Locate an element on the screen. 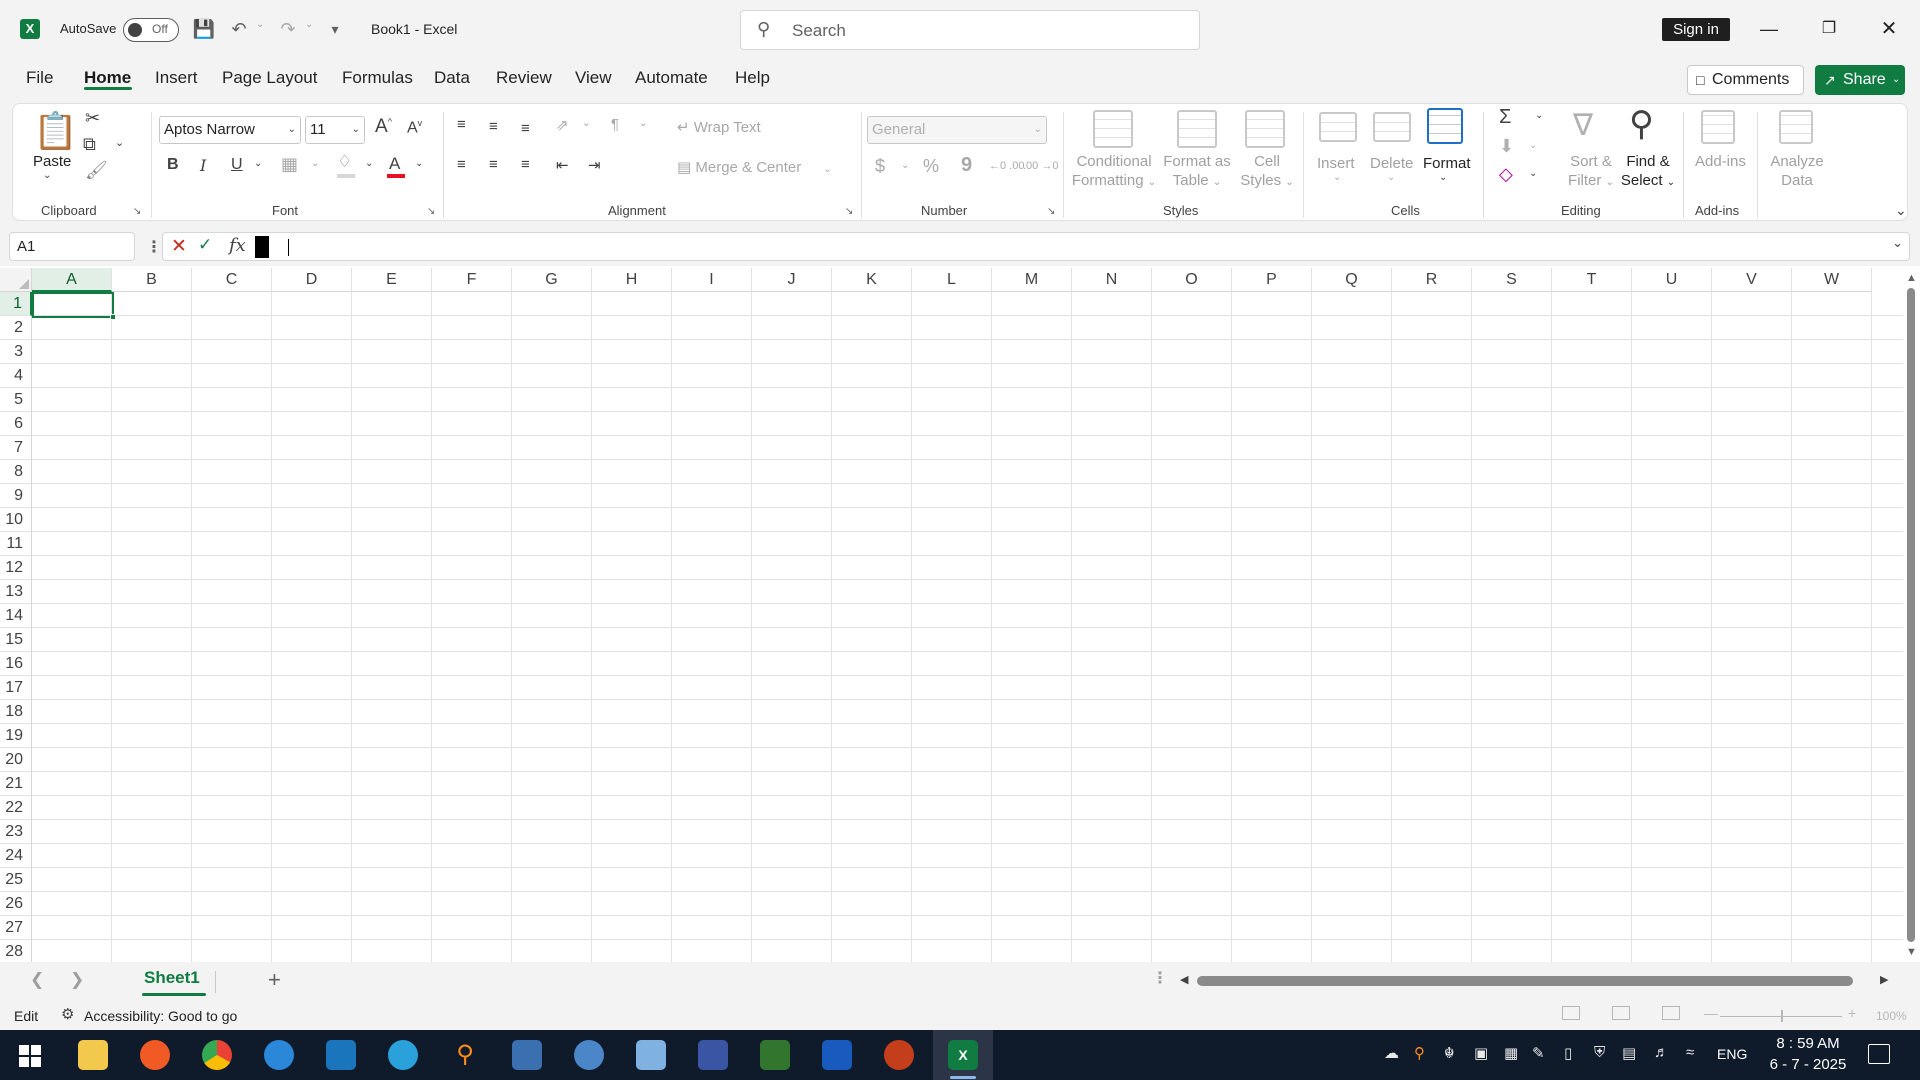 The image size is (1920, 1080). tray-pen-icon: ✎ is located at coordinates (1538, 1053).